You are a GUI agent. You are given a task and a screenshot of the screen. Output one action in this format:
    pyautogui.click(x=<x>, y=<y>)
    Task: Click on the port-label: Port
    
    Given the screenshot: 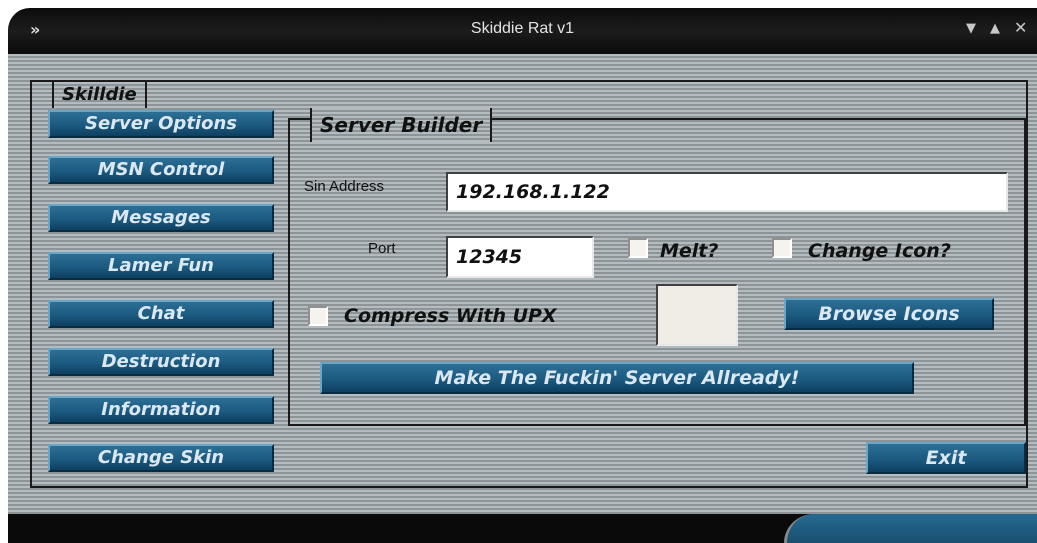 What is the action you would take?
    pyautogui.click(x=382, y=248)
    